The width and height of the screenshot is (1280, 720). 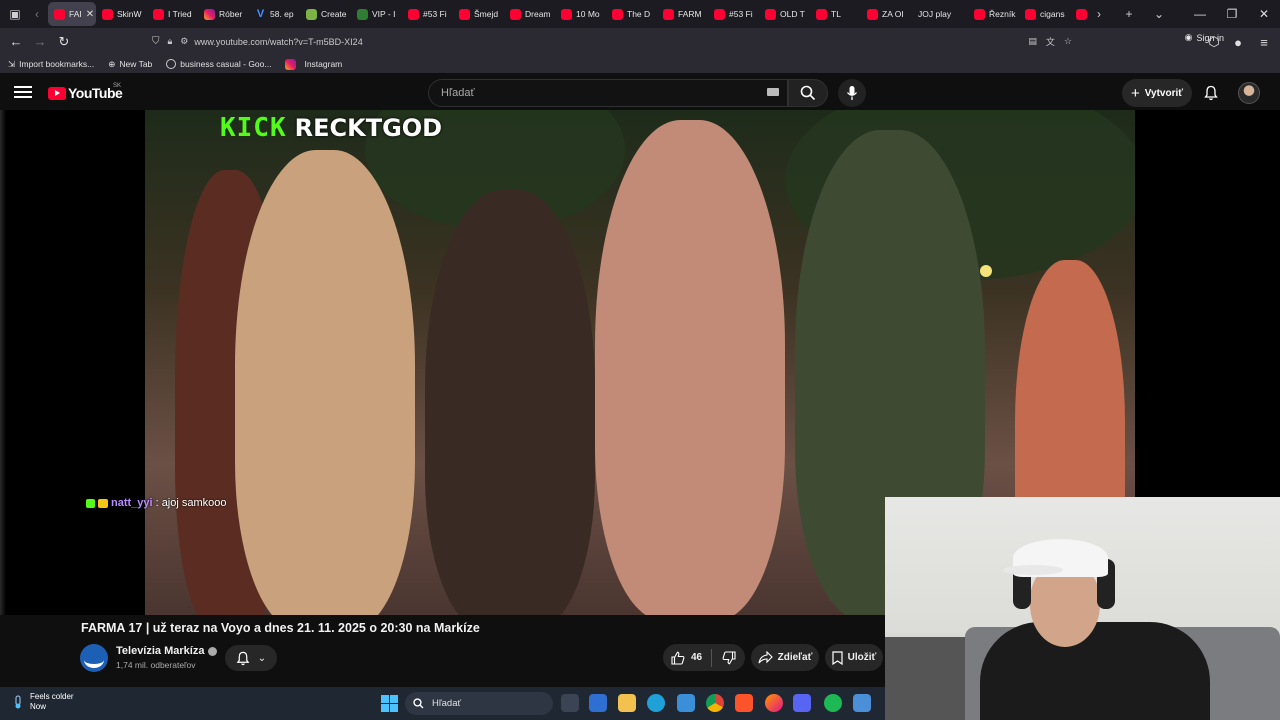 I want to click on back-icon: ←, so click(x=16, y=42).